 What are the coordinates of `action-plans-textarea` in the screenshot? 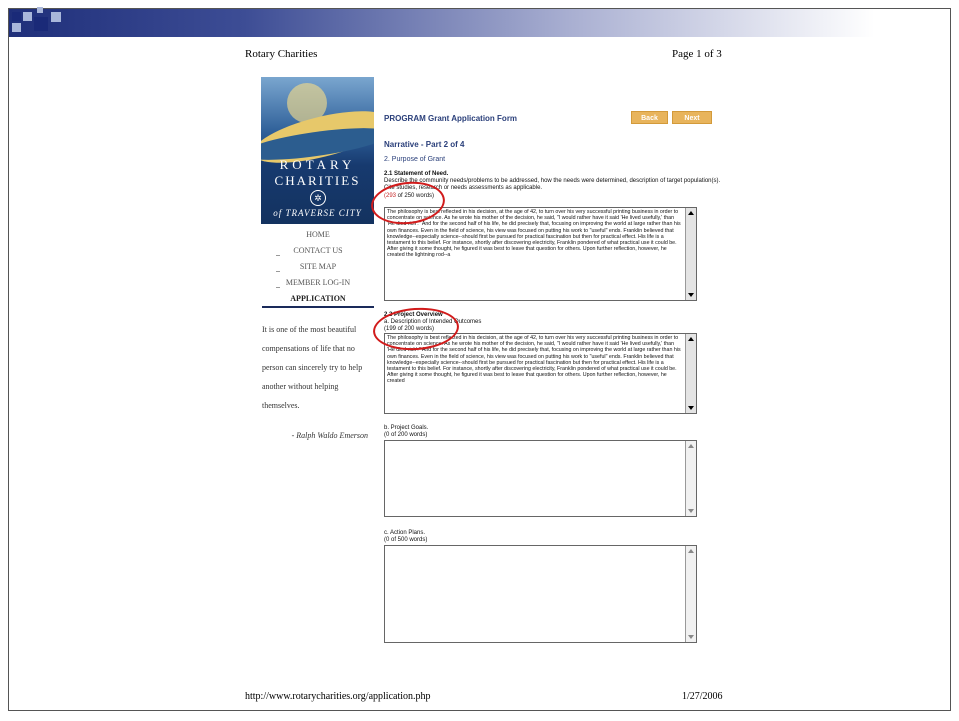 It's located at (540, 594).